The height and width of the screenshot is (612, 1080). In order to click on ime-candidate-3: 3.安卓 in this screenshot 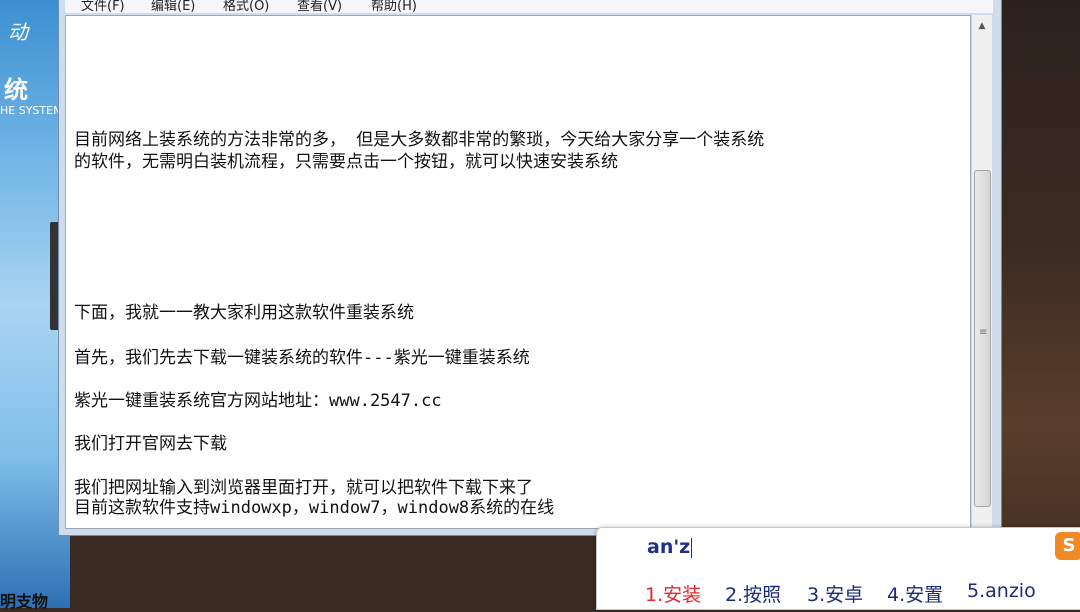, I will do `click(835, 593)`.